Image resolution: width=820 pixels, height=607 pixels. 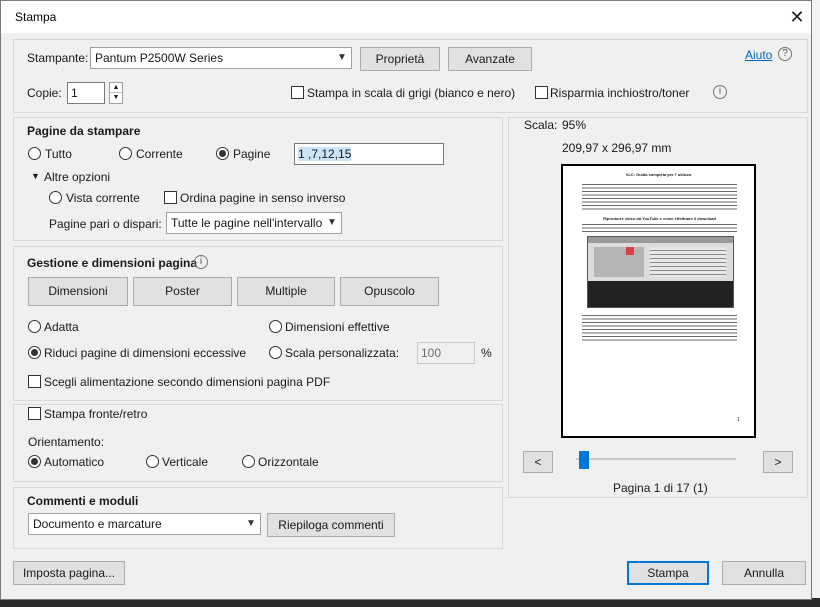 What do you see at coordinates (145, 353) in the screenshot?
I see `shrink-label: Riduci pagine di dimensioni eccessive` at bounding box center [145, 353].